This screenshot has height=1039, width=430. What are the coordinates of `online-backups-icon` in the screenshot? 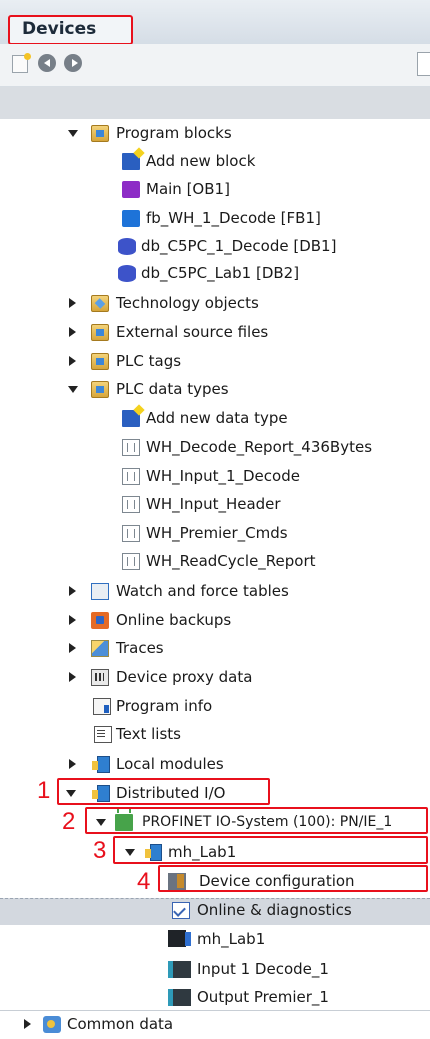 It's located at (100, 620).